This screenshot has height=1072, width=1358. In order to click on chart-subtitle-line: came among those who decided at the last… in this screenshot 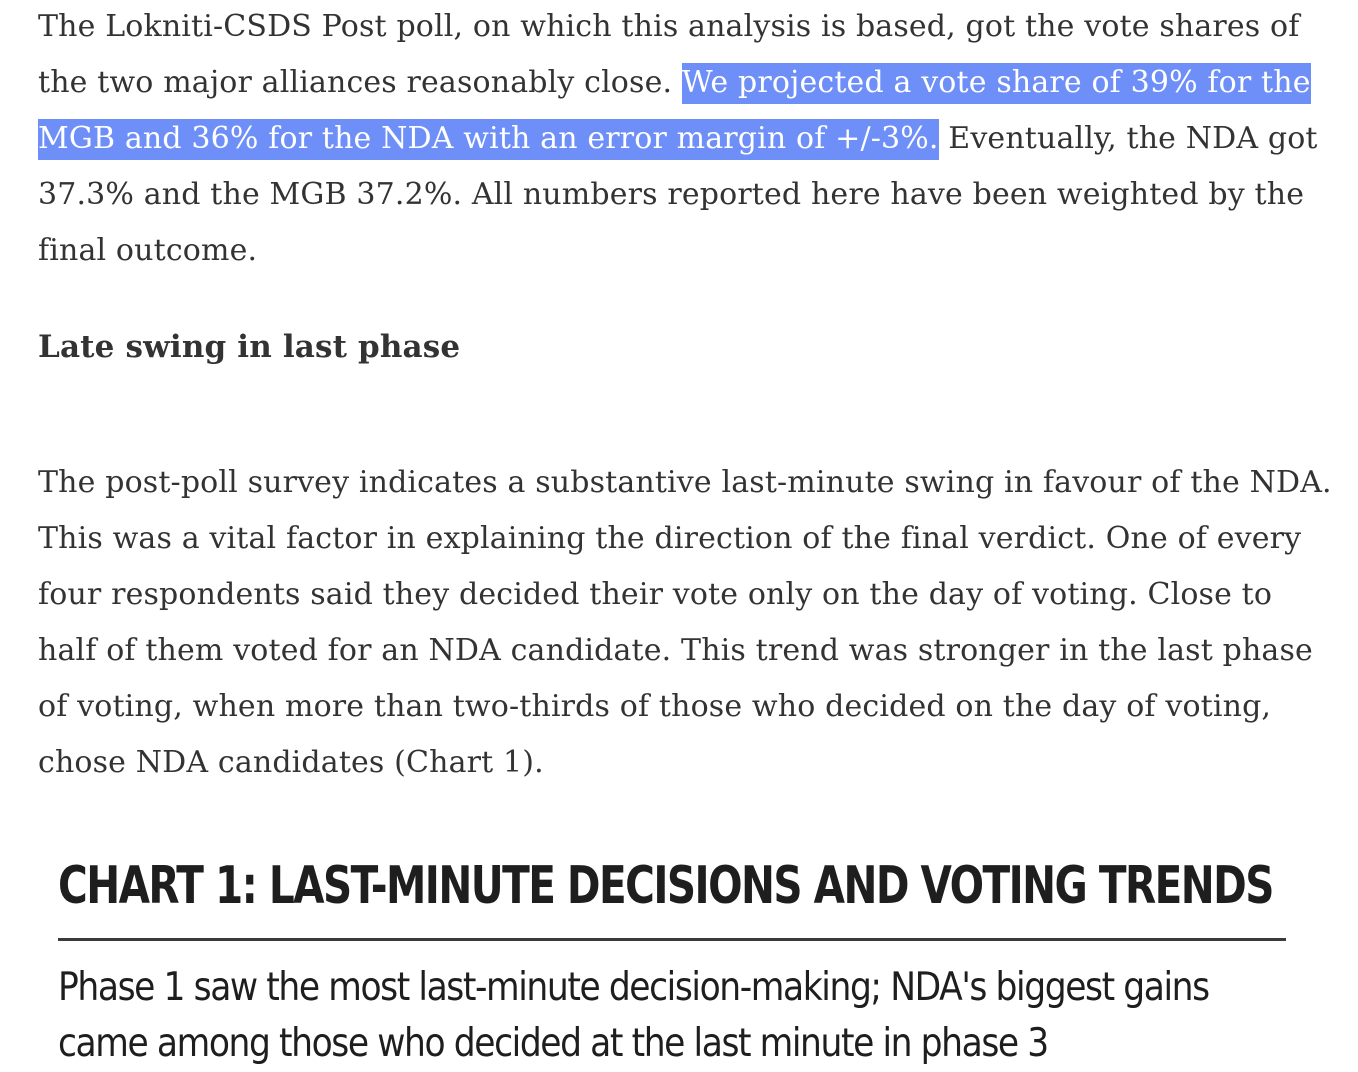, I will do `click(553, 1043)`.